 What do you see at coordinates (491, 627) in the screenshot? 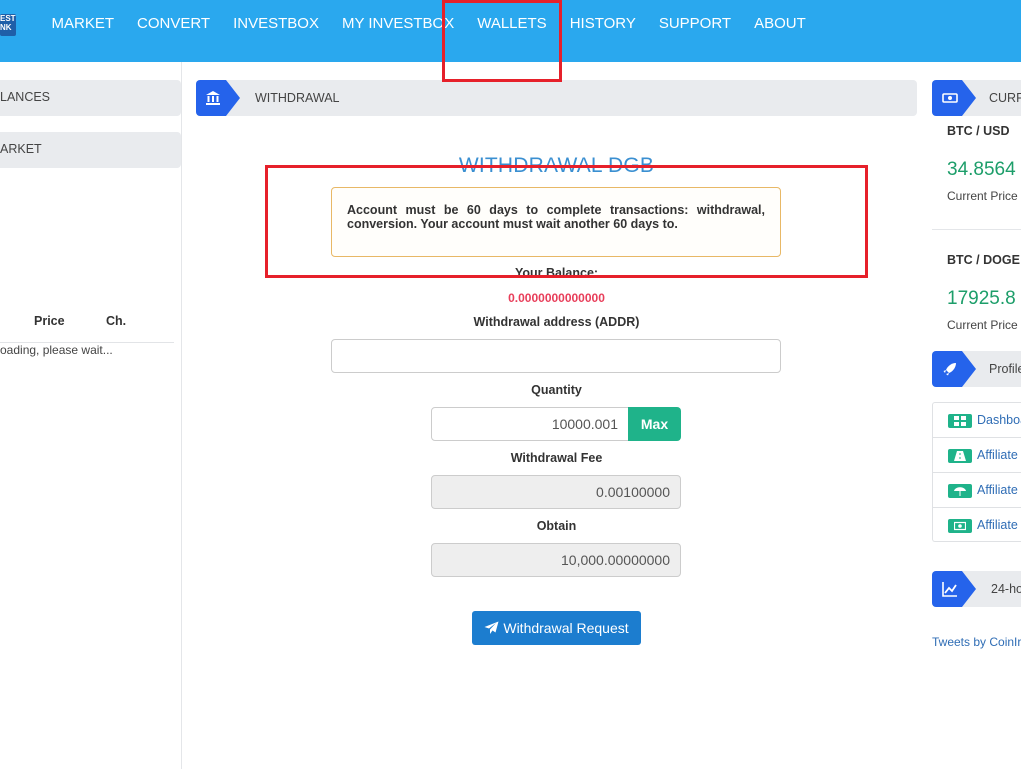
I see `paper-plane-icon` at bounding box center [491, 627].